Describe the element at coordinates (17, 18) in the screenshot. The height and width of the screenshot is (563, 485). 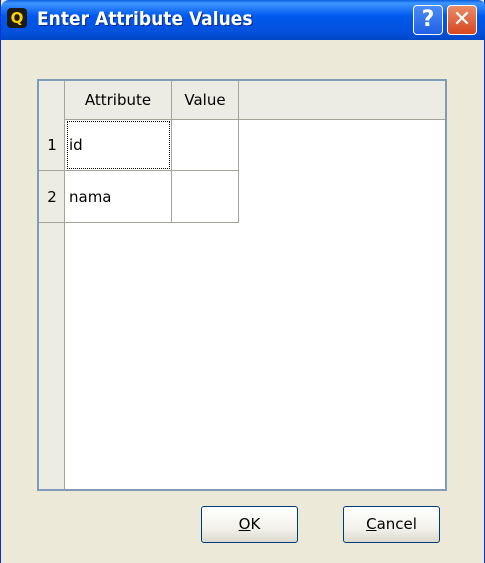
I see `qgis-app-icon: Q` at that location.